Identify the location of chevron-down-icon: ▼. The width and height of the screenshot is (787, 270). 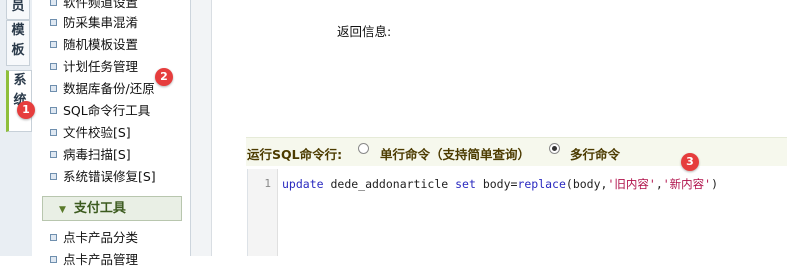
(62, 210).